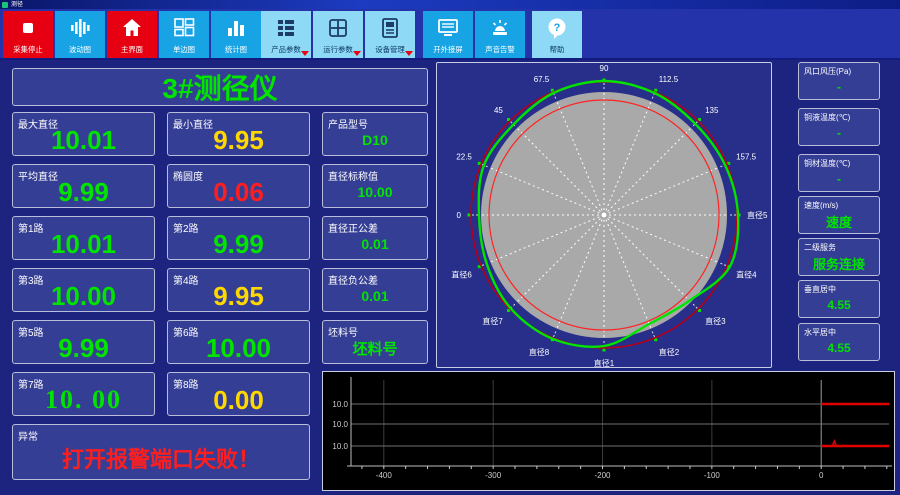 The height and width of the screenshot is (495, 900). I want to click on trend-x-tick-label: -200, so click(602, 475).